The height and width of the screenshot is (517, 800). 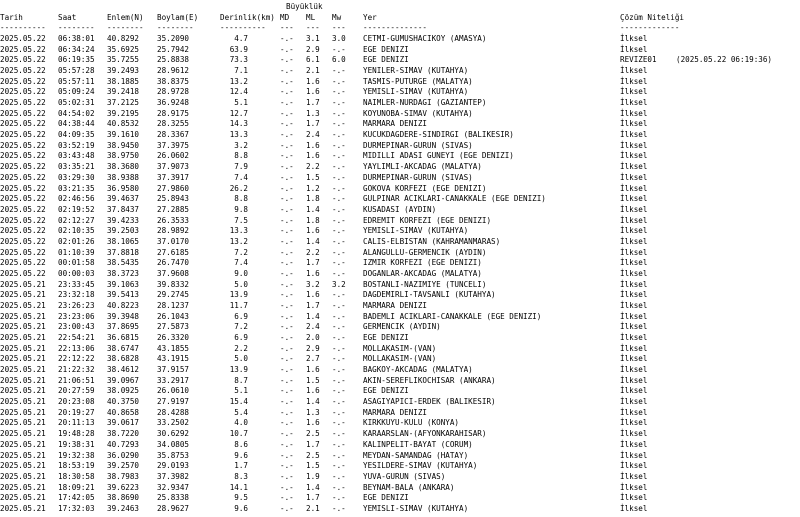 I want to click on row-revision: (2025.05.22 06:19:36), so click(x=724, y=60).